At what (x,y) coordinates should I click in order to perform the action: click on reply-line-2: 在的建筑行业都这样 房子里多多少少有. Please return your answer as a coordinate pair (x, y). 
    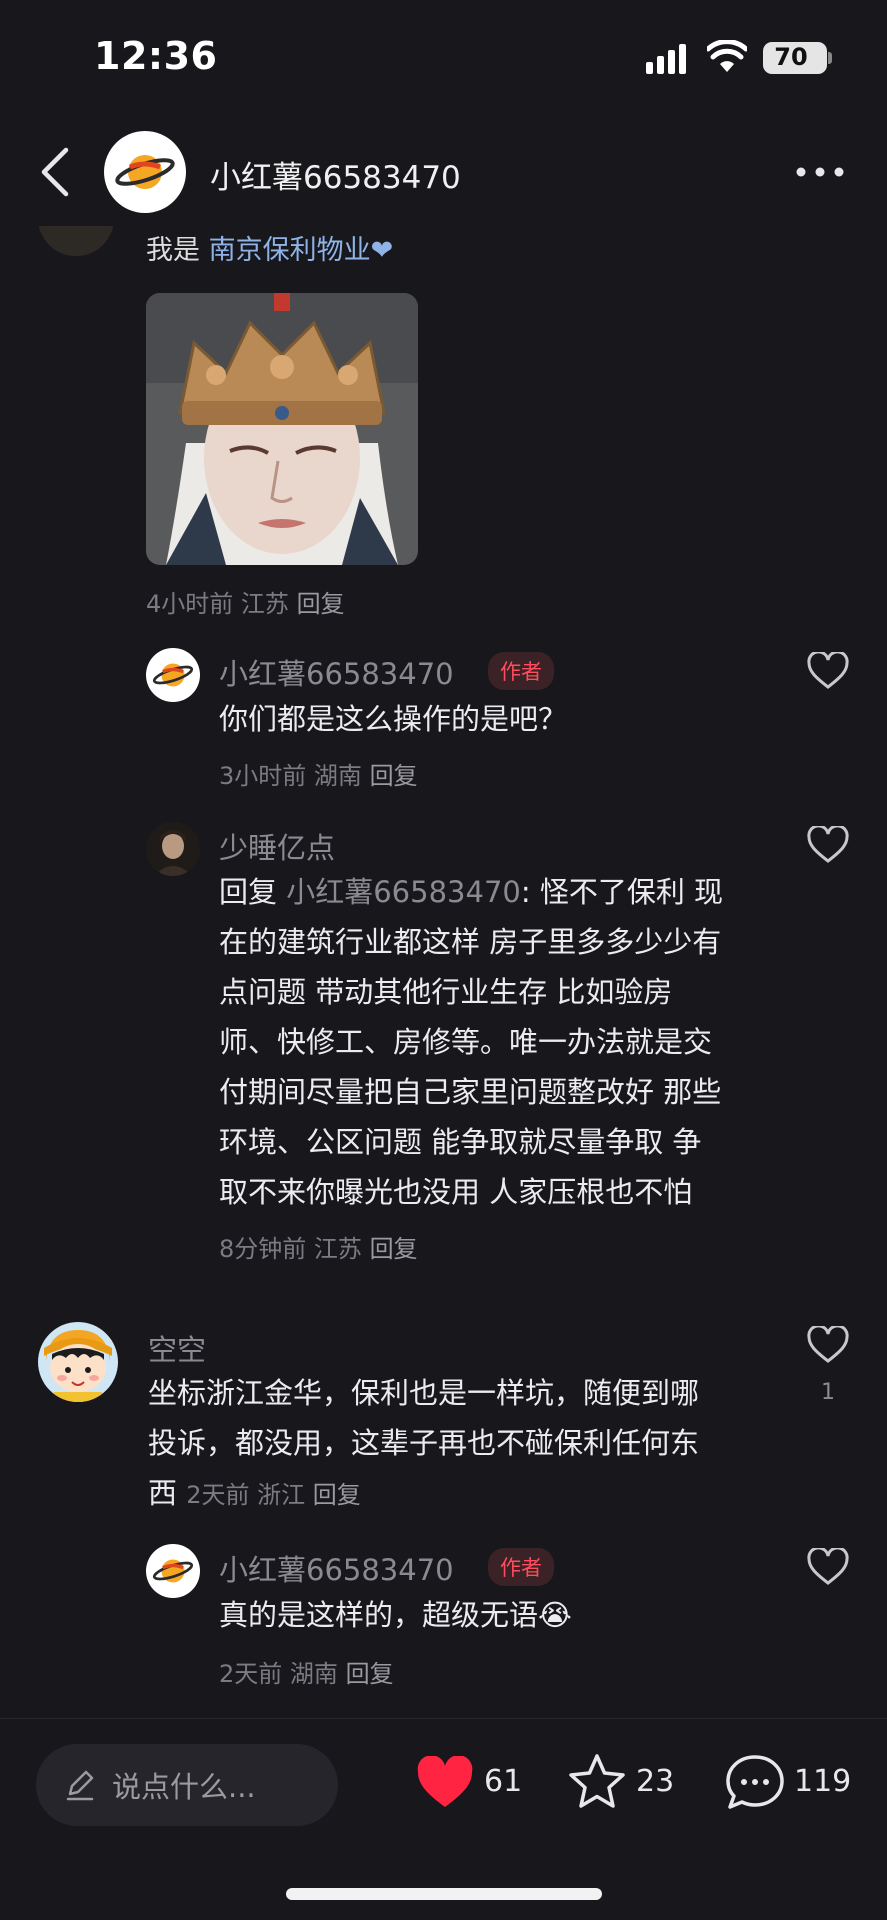
    Looking at the image, I should click on (470, 942).